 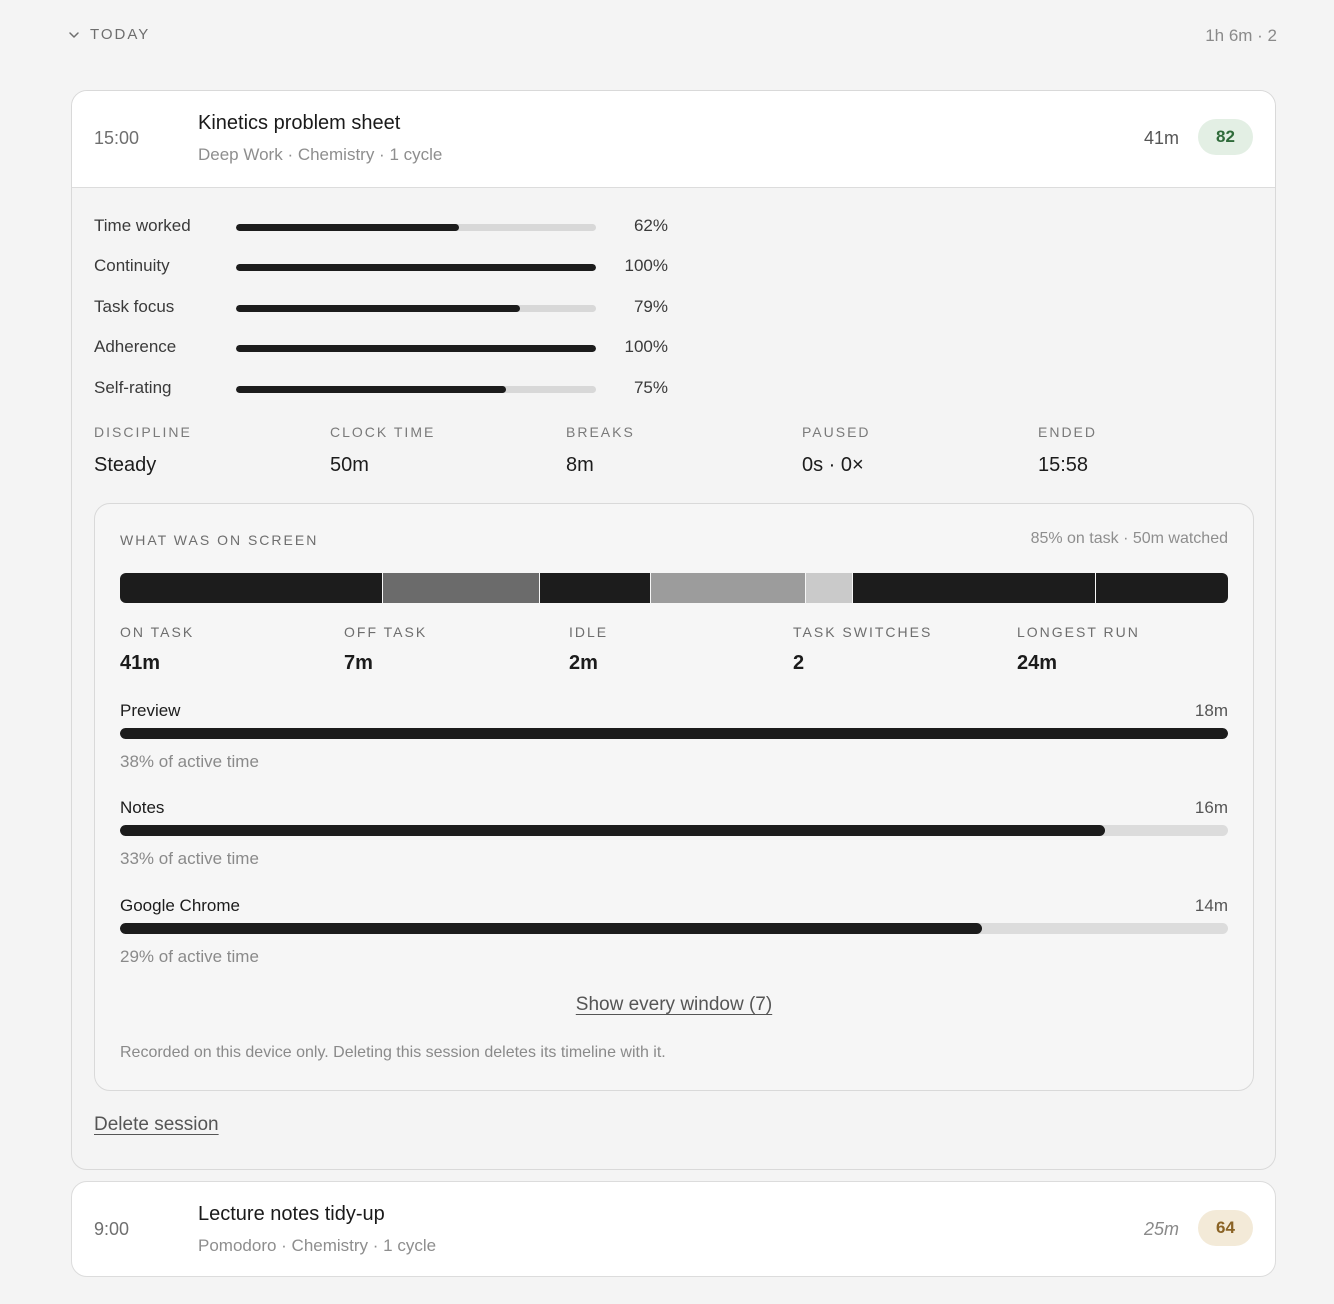 What do you see at coordinates (588, 649) in the screenshot?
I see `stat-idle: IDLE 2m` at bounding box center [588, 649].